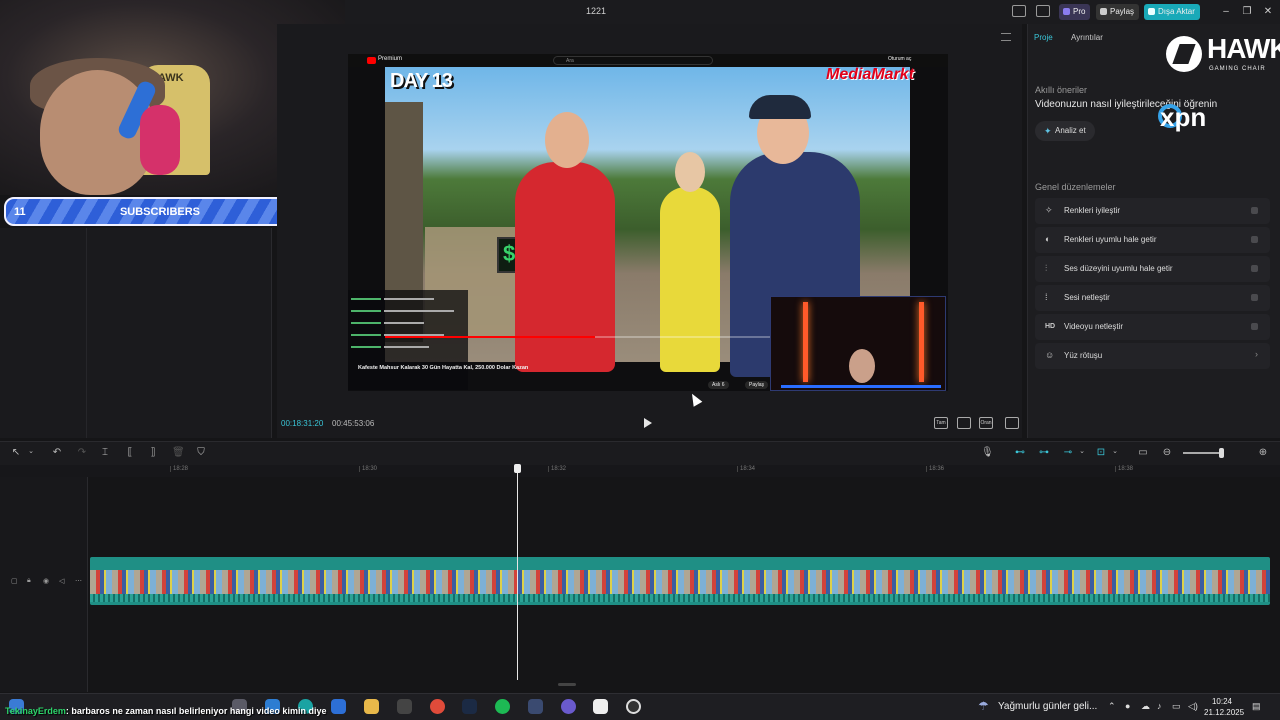  I want to click on playhead-handle, so click(517, 468).